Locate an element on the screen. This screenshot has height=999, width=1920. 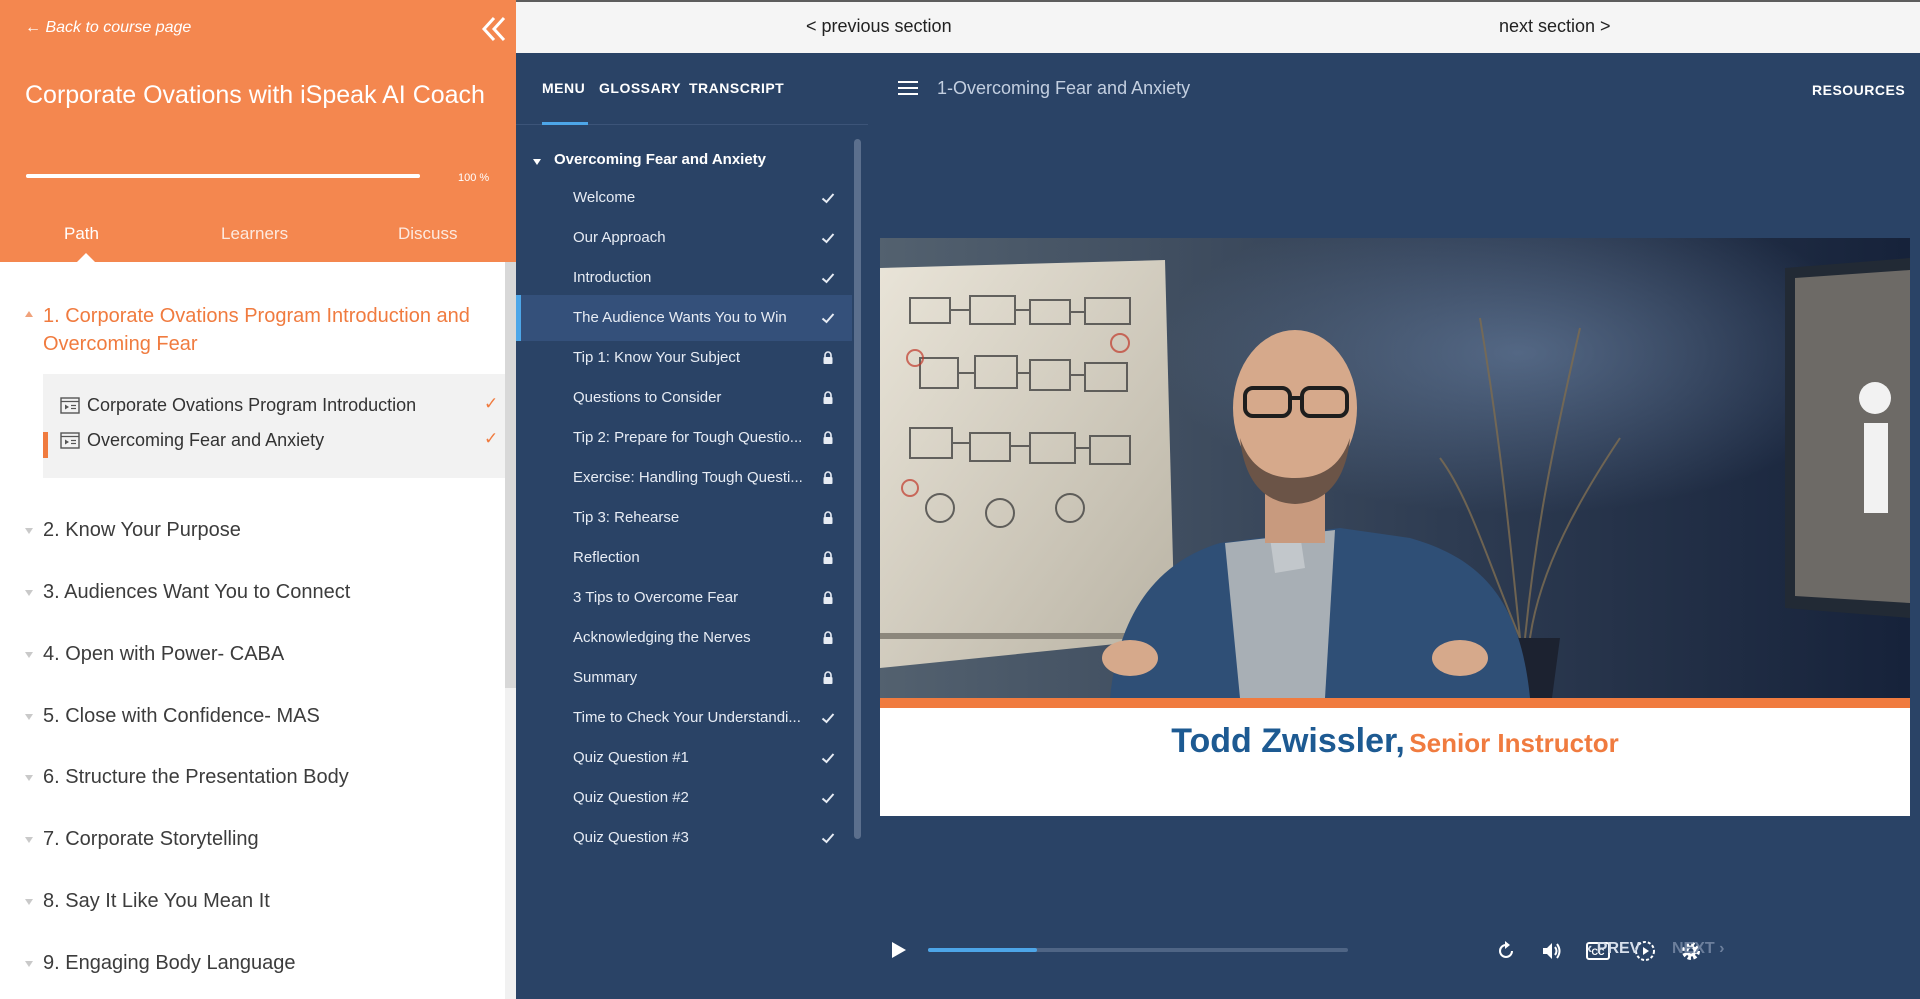
menu-scrollbar-thumb is located at coordinates (857, 489).